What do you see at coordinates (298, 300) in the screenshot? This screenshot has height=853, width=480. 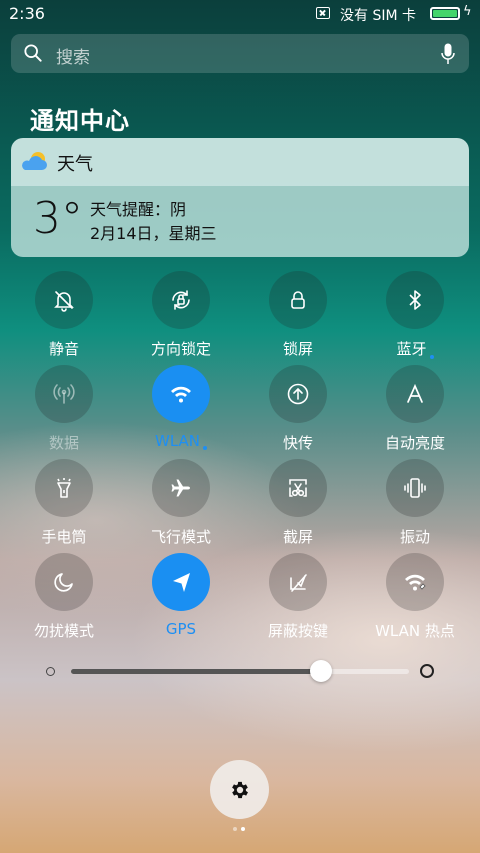 I see `lock-icon` at bounding box center [298, 300].